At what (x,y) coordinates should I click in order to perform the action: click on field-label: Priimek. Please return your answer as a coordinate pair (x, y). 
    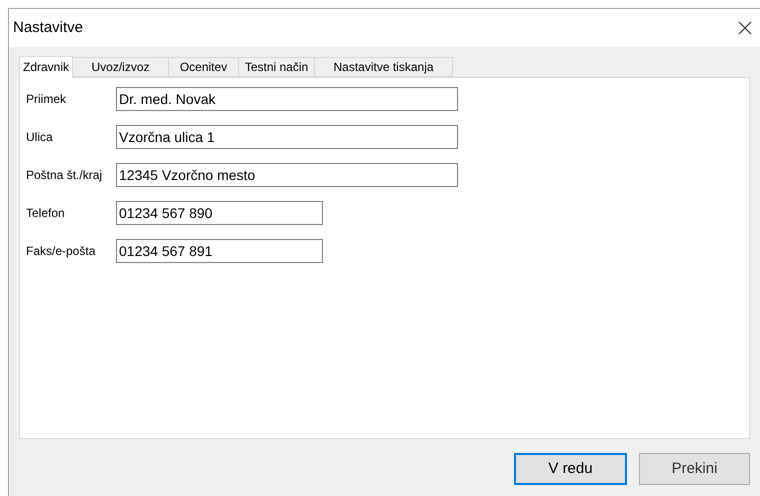
    Looking at the image, I should click on (47, 99).